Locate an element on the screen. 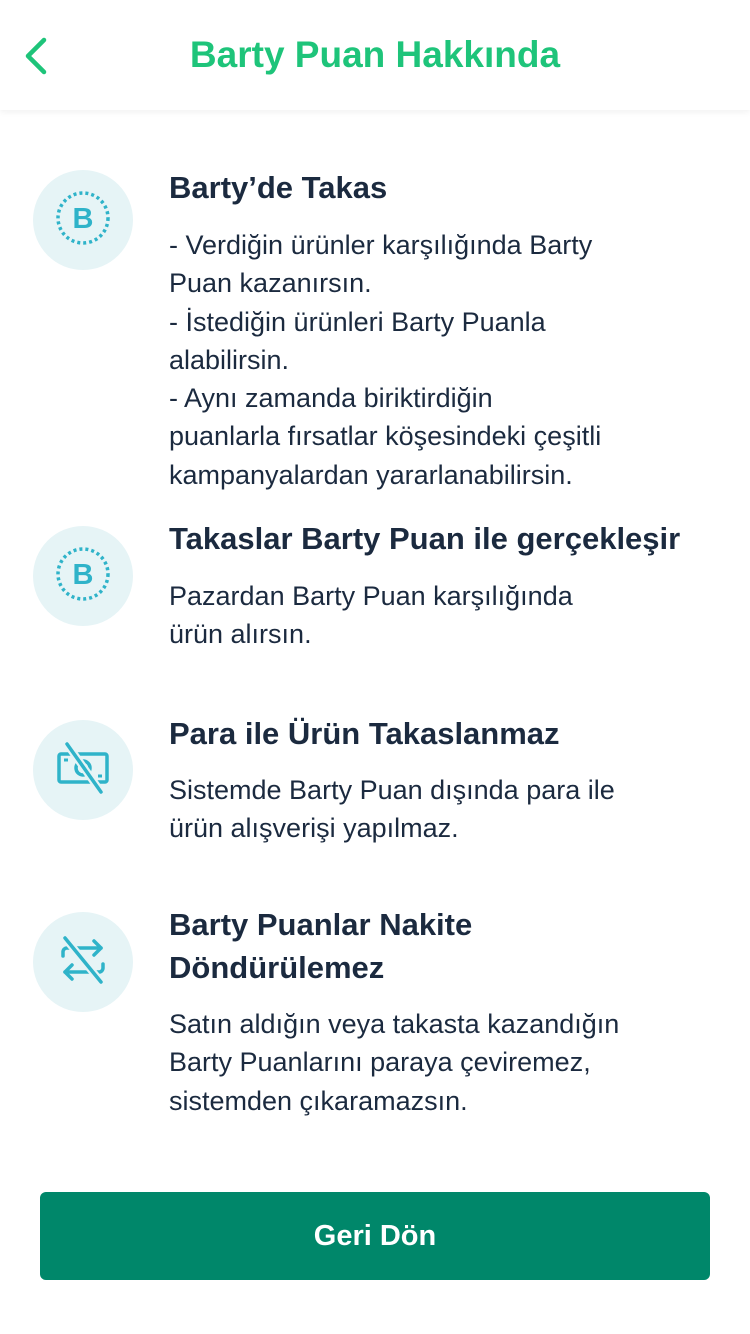  page-title: Barty Puan Hakkında is located at coordinates (375, 54).